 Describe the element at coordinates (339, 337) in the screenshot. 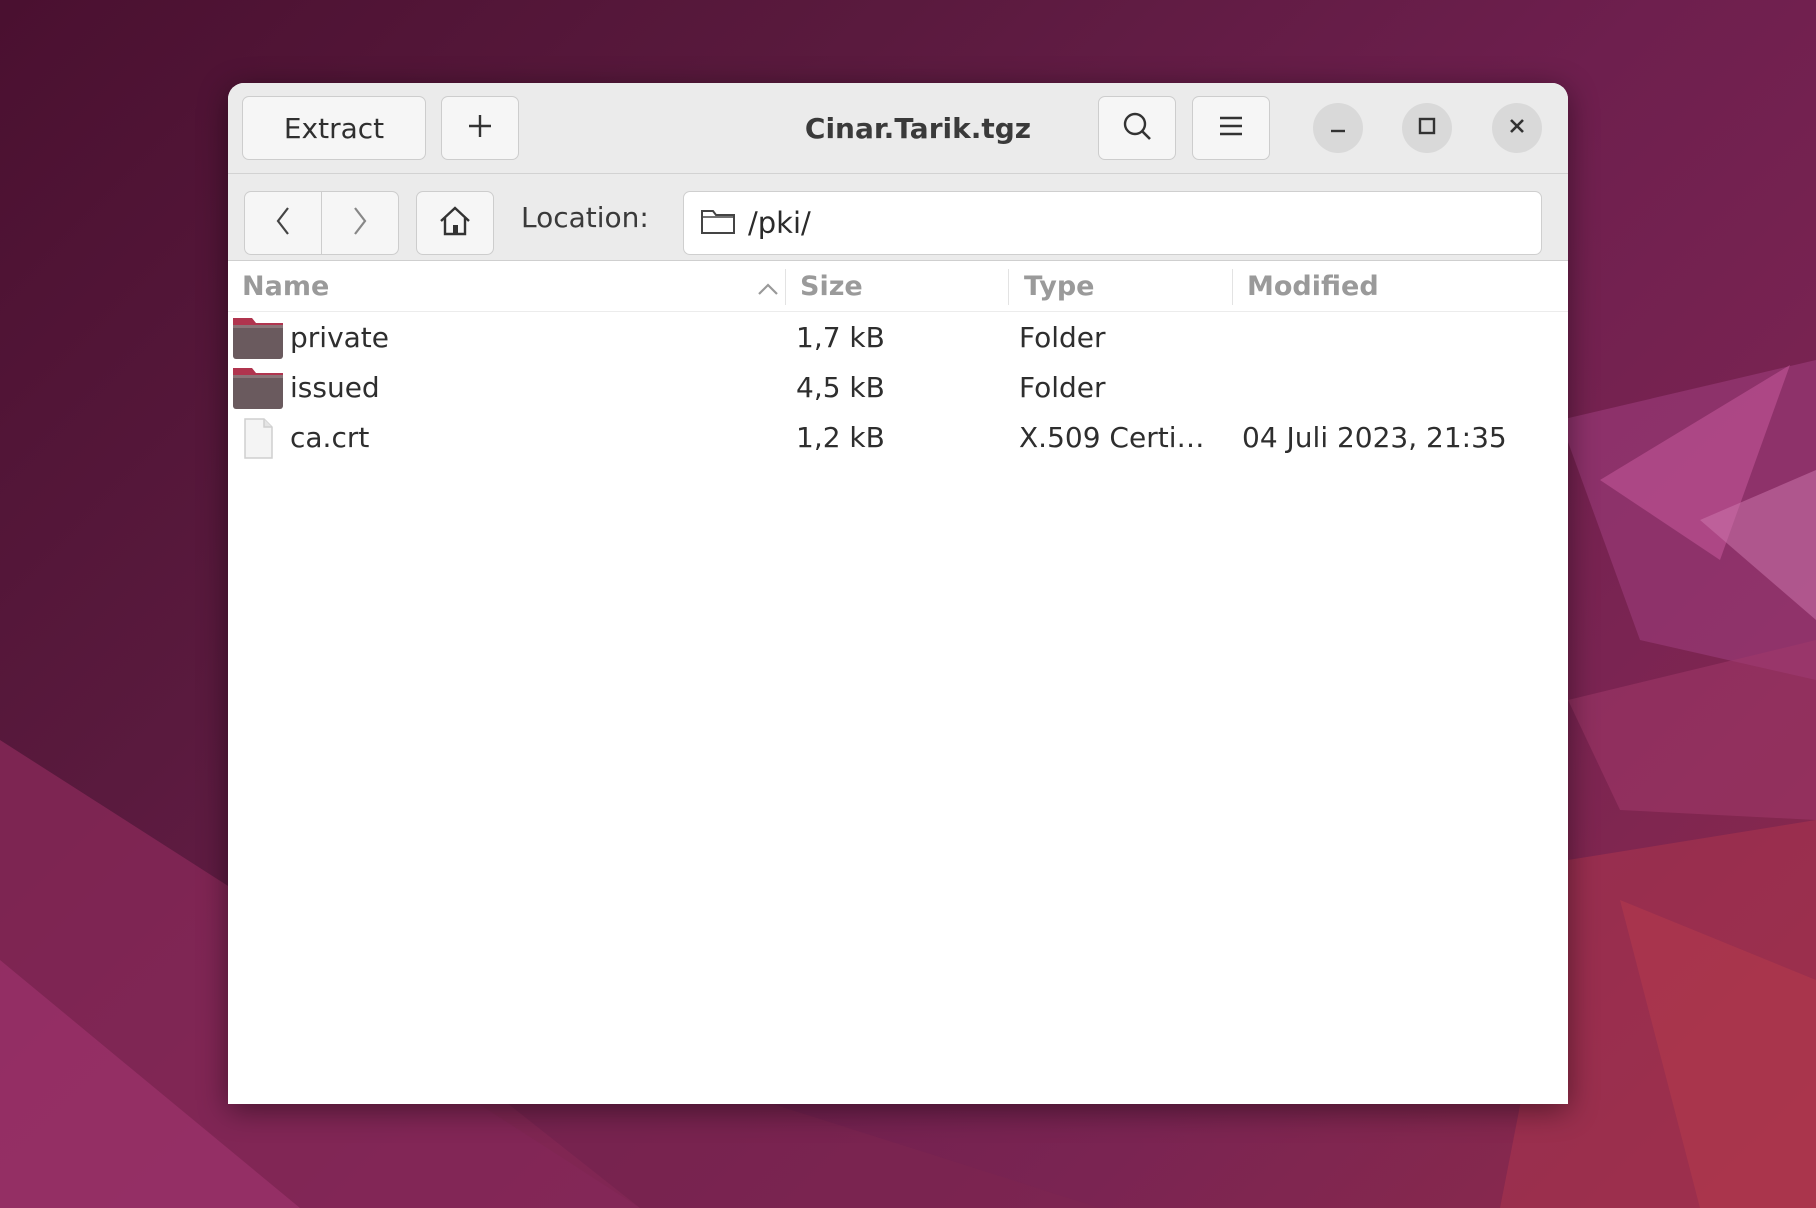

I see `file-name: private` at that location.